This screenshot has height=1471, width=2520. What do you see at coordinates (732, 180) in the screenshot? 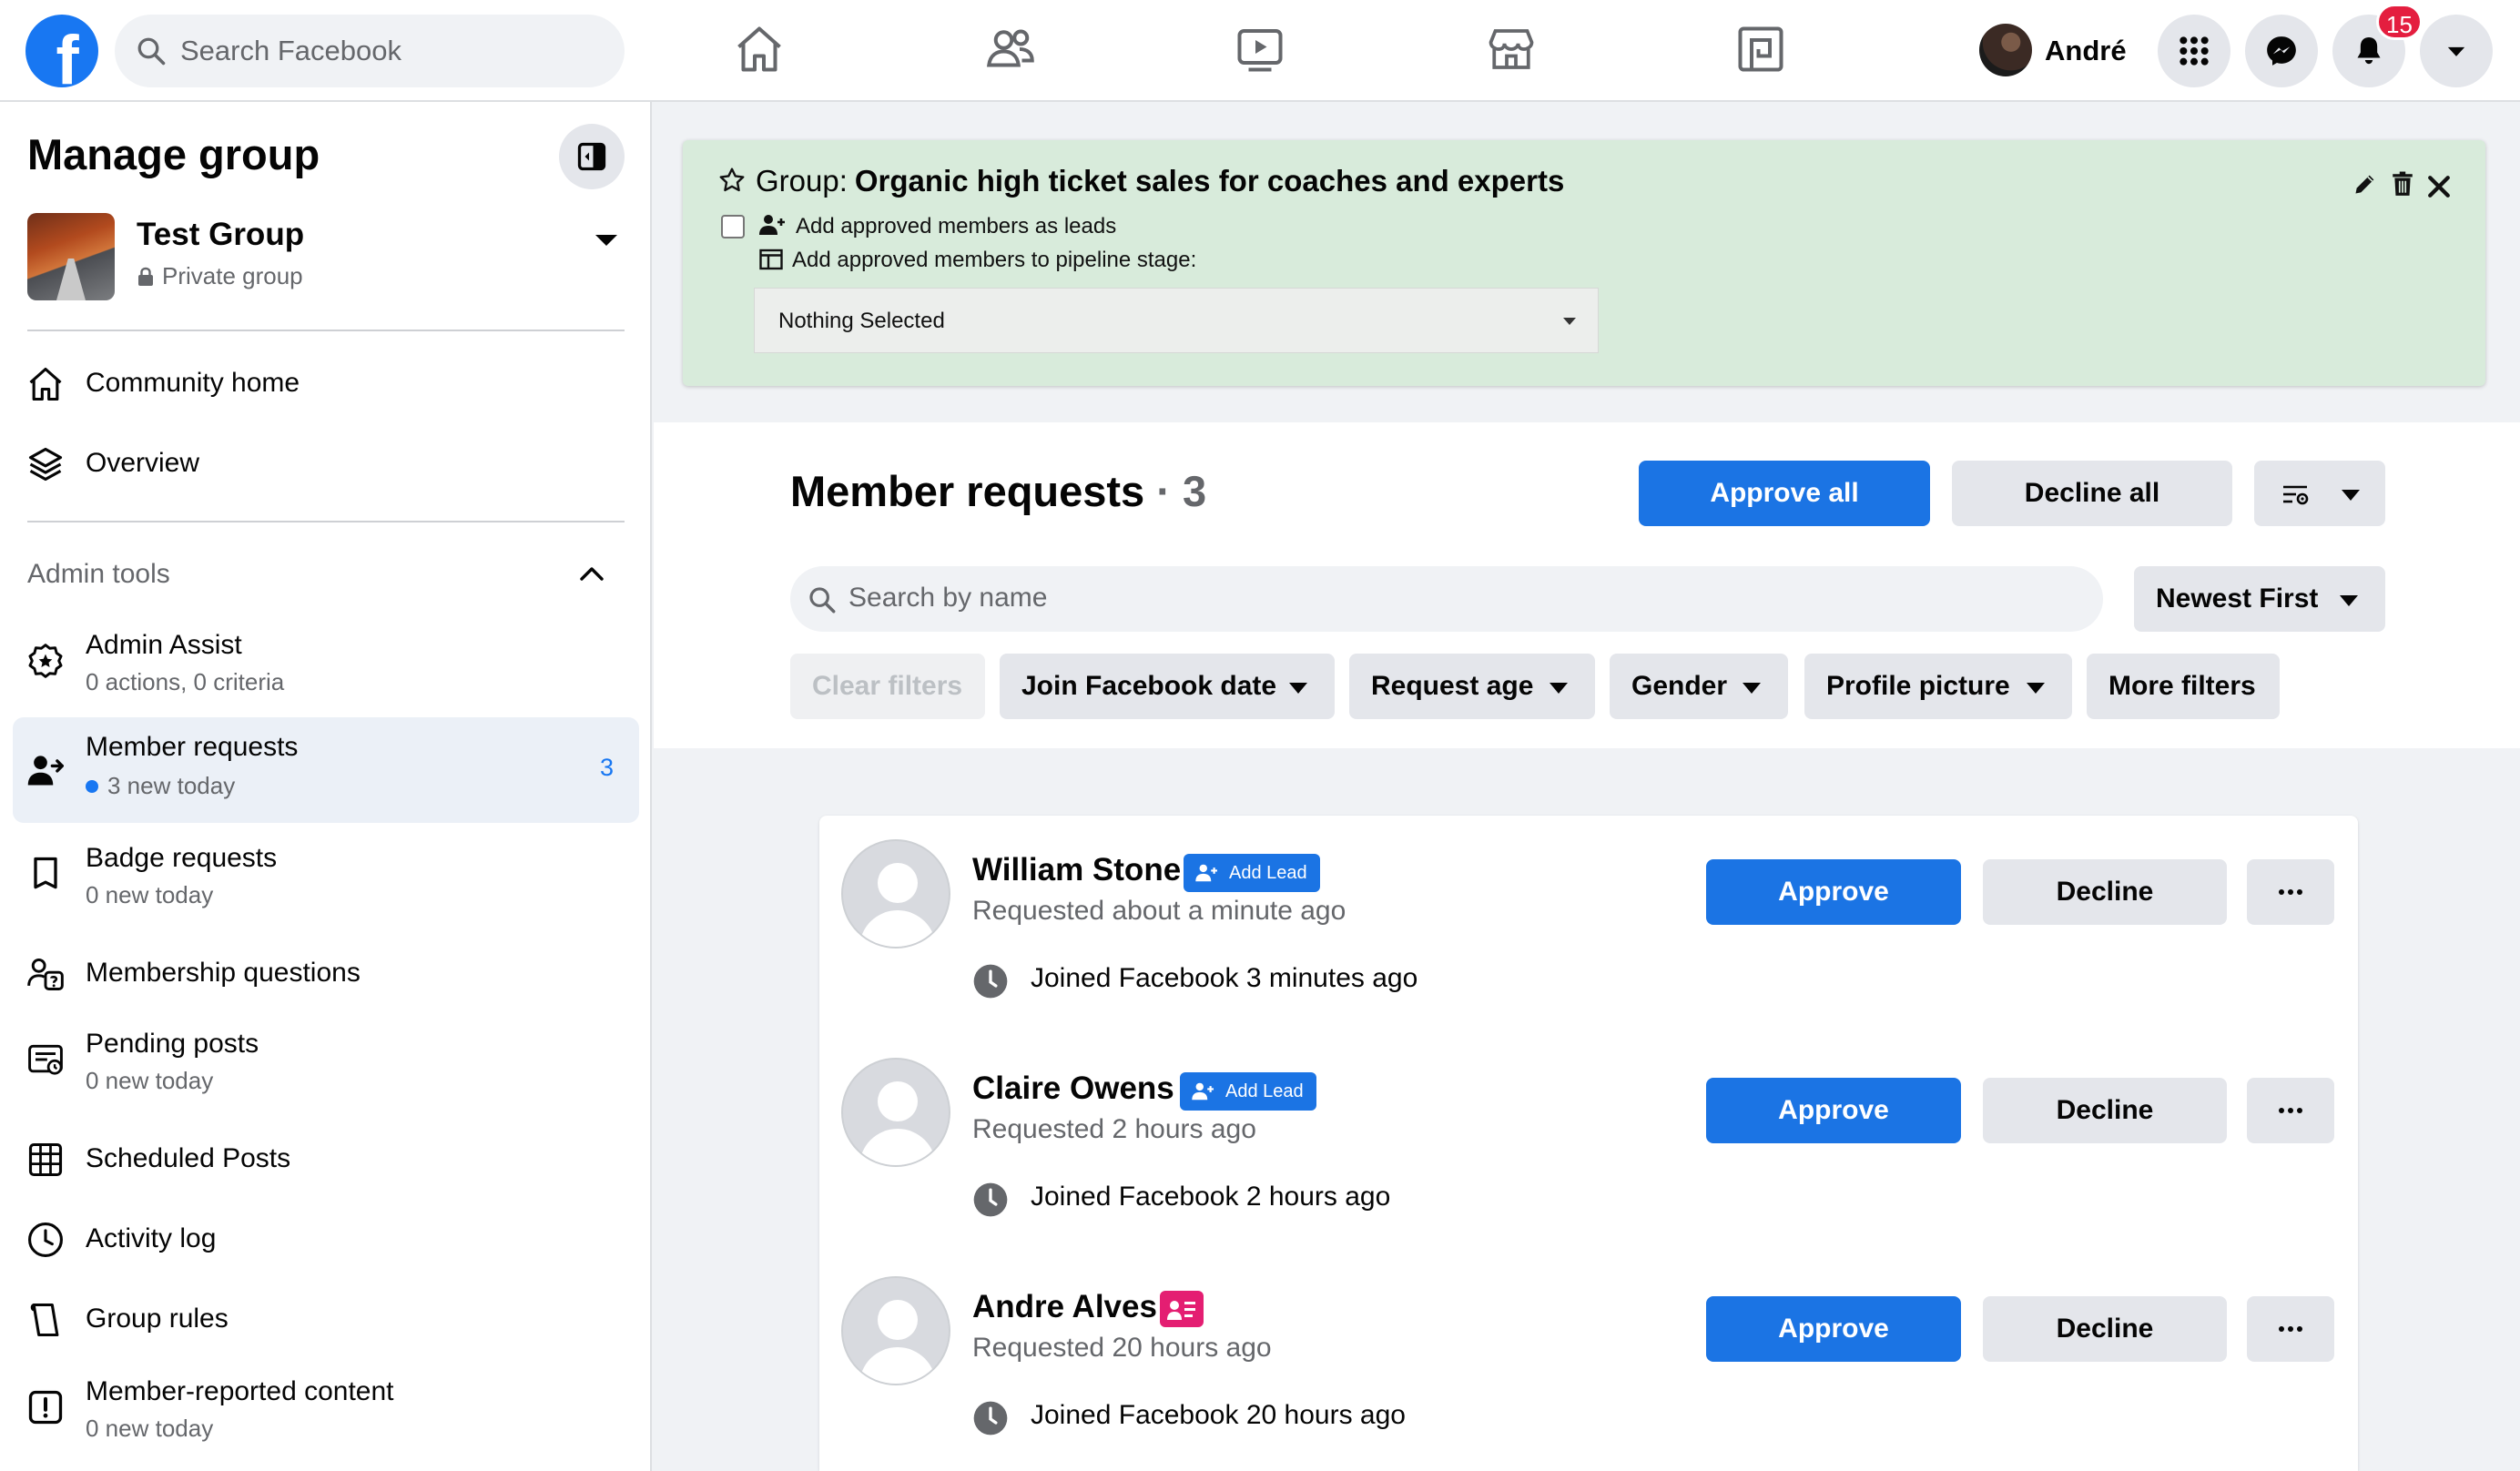
I see `star-icon` at bounding box center [732, 180].